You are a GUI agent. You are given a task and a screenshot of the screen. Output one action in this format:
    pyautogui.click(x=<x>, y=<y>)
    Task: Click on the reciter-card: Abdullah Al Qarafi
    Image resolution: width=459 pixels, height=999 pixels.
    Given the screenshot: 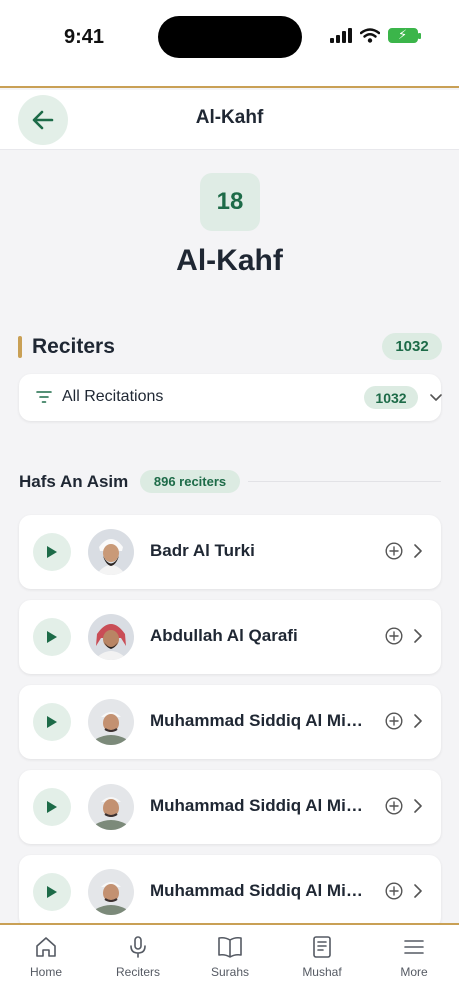 What is the action you would take?
    pyautogui.click(x=230, y=637)
    